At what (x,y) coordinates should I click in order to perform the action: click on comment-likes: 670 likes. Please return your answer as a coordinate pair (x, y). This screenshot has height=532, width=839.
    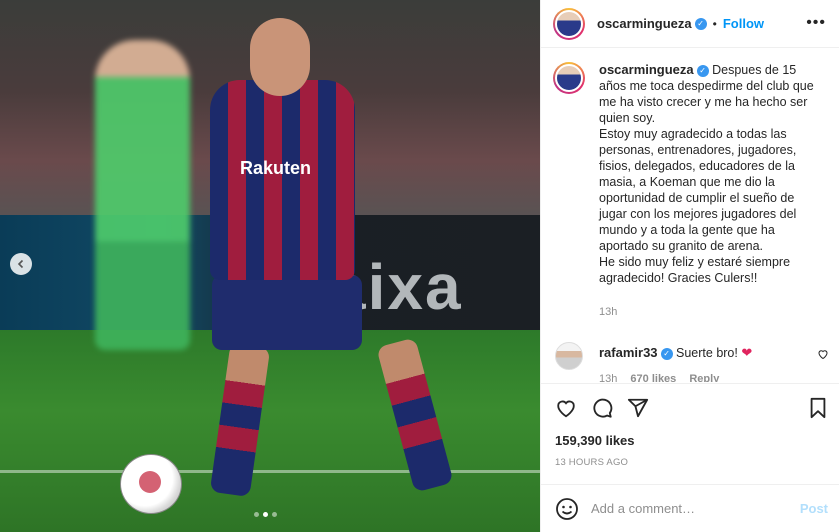
    Looking at the image, I should click on (653, 377).